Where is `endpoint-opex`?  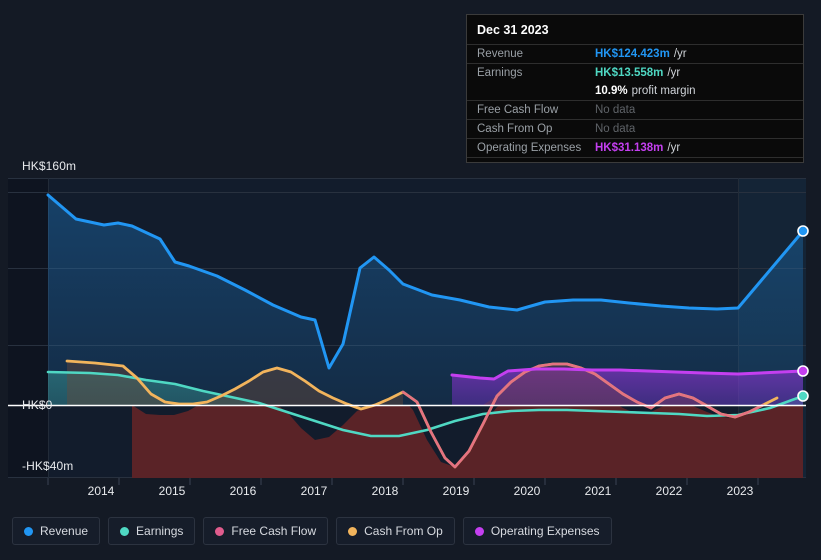
endpoint-opex is located at coordinates (803, 371).